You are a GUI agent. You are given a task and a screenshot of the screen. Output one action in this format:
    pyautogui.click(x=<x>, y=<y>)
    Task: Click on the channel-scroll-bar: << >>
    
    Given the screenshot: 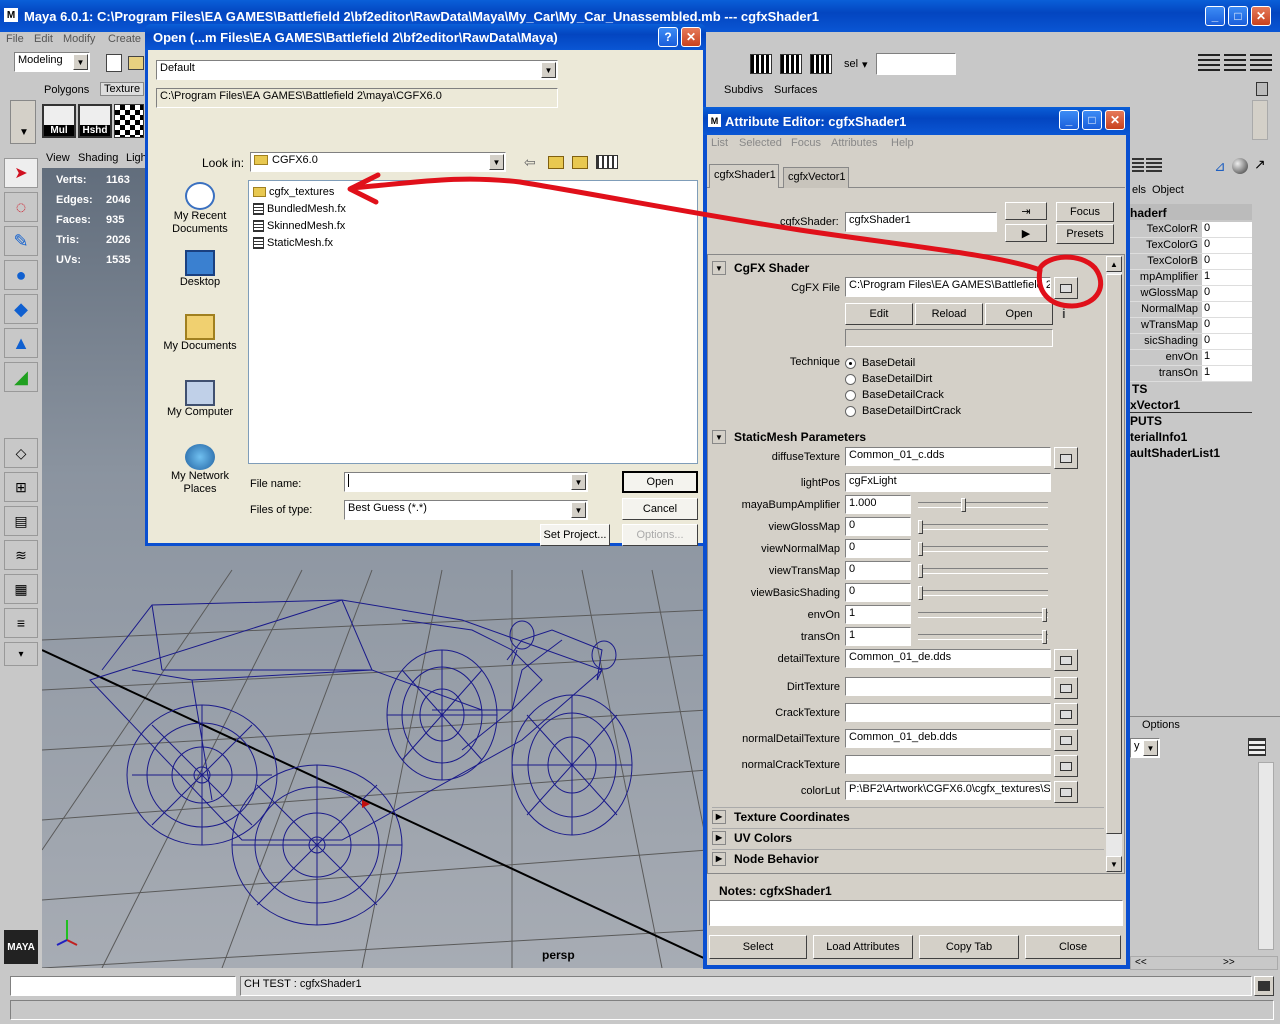 What is the action you would take?
    pyautogui.click(x=1204, y=963)
    